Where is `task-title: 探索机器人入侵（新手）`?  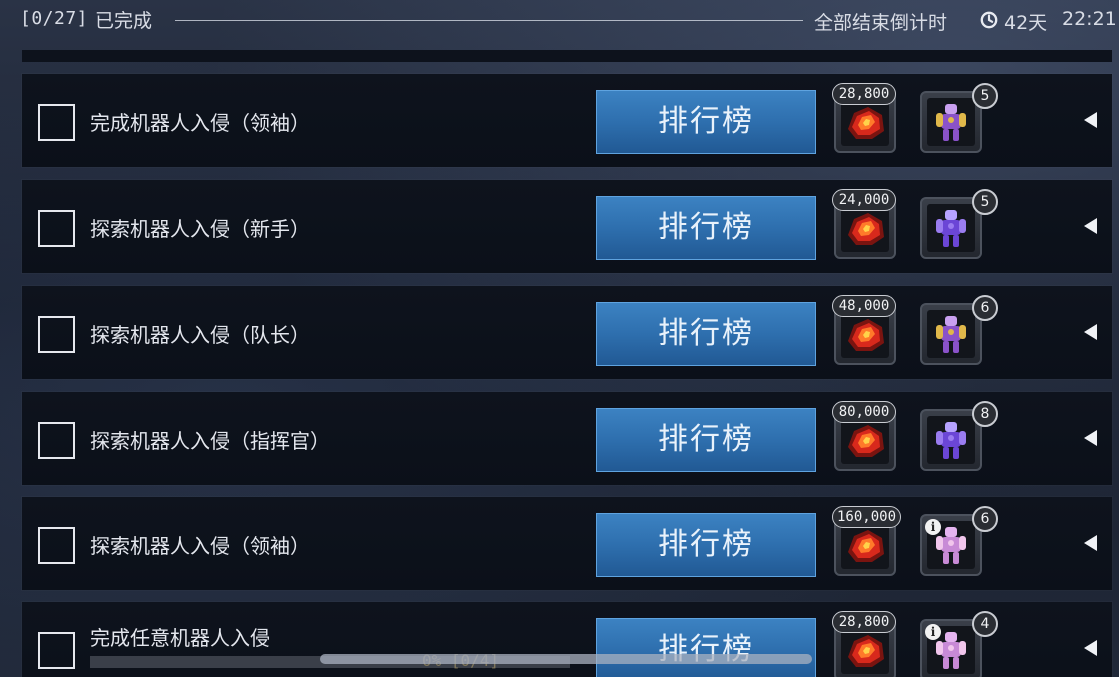
task-title: 探索机器人入侵（新手） is located at coordinates (200, 229).